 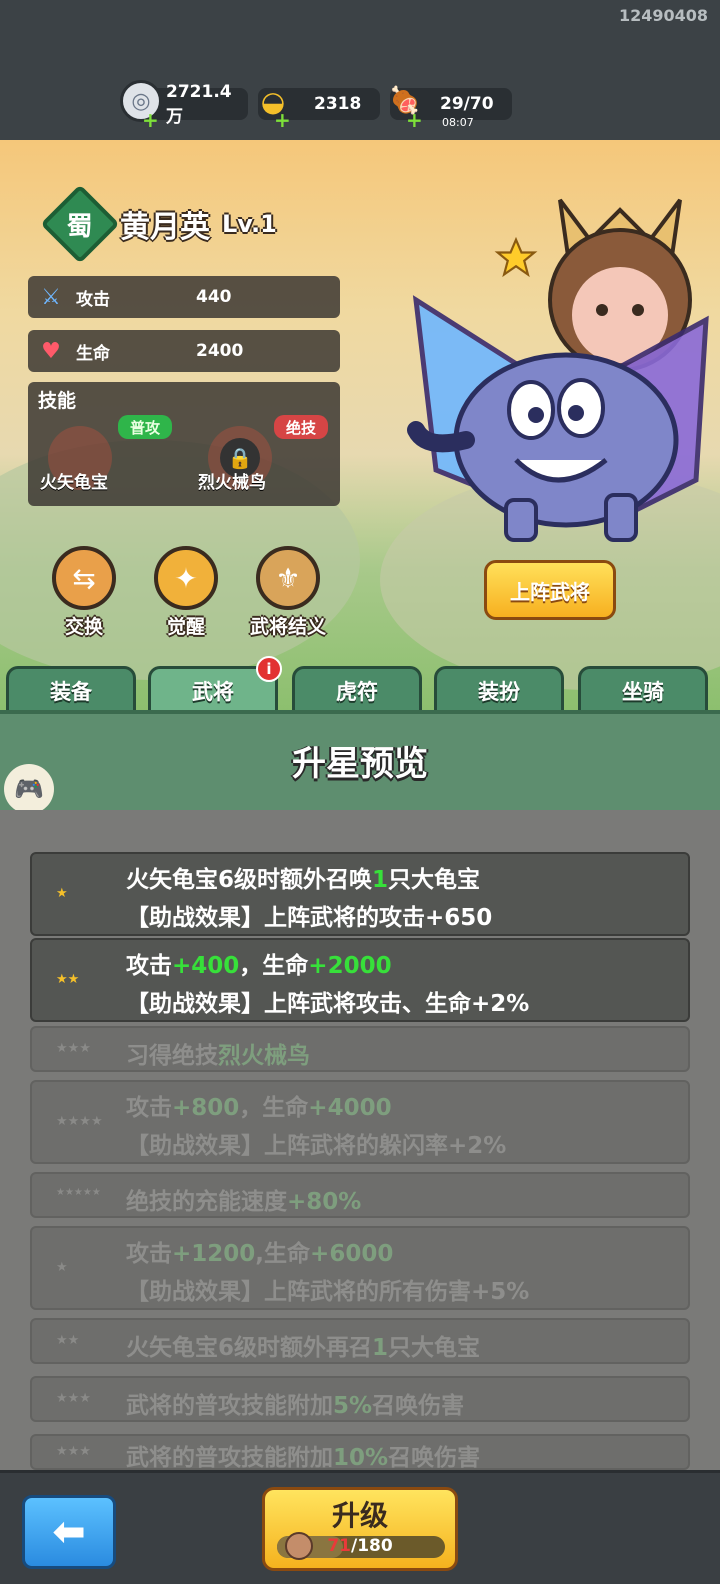 I want to click on bond-button: ⚜ 武将结义, so click(x=288, y=592).